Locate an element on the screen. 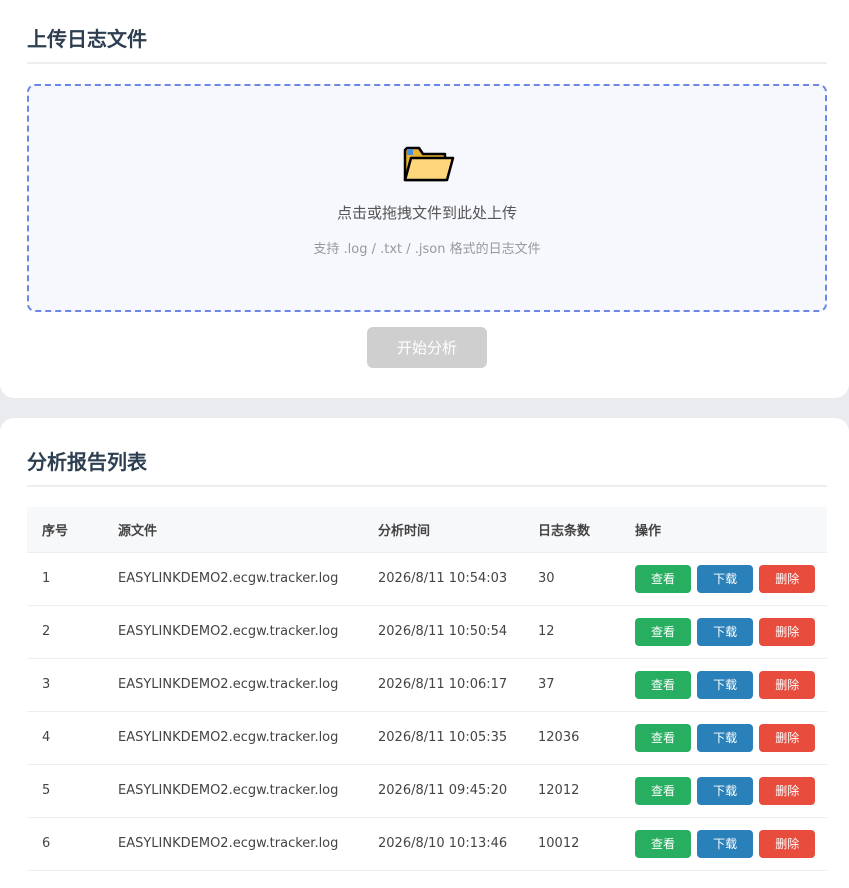  column-header-source-file: 源文件 is located at coordinates (248, 530).